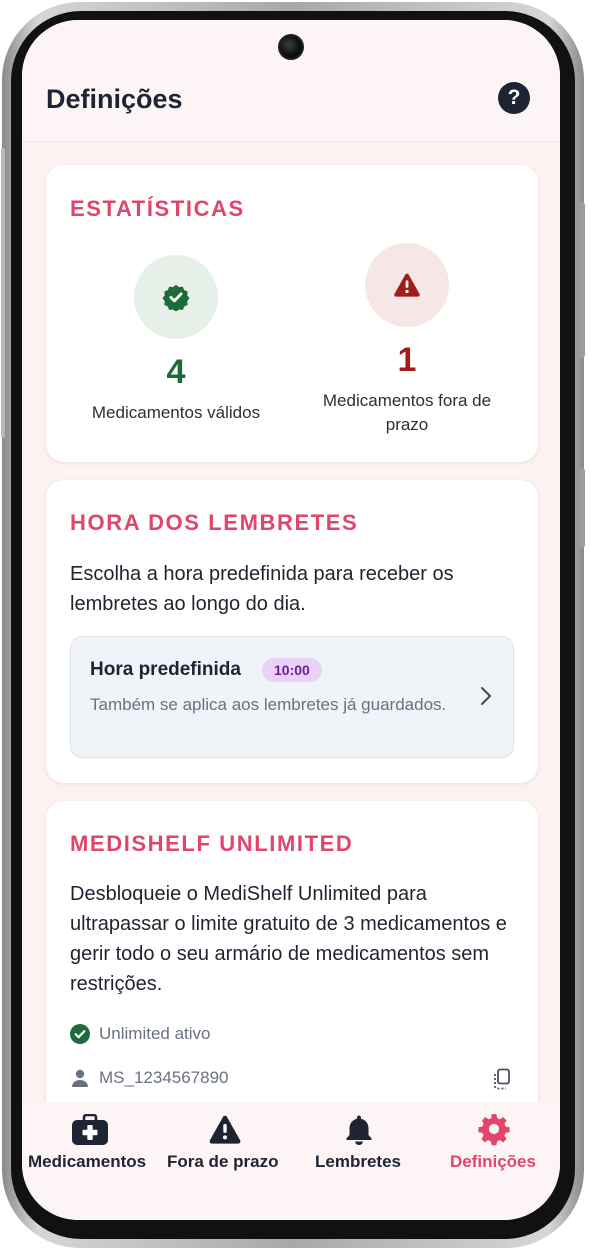 The height and width of the screenshot is (1250, 590). I want to click on first-aid-kit-icon, so click(90, 1129).